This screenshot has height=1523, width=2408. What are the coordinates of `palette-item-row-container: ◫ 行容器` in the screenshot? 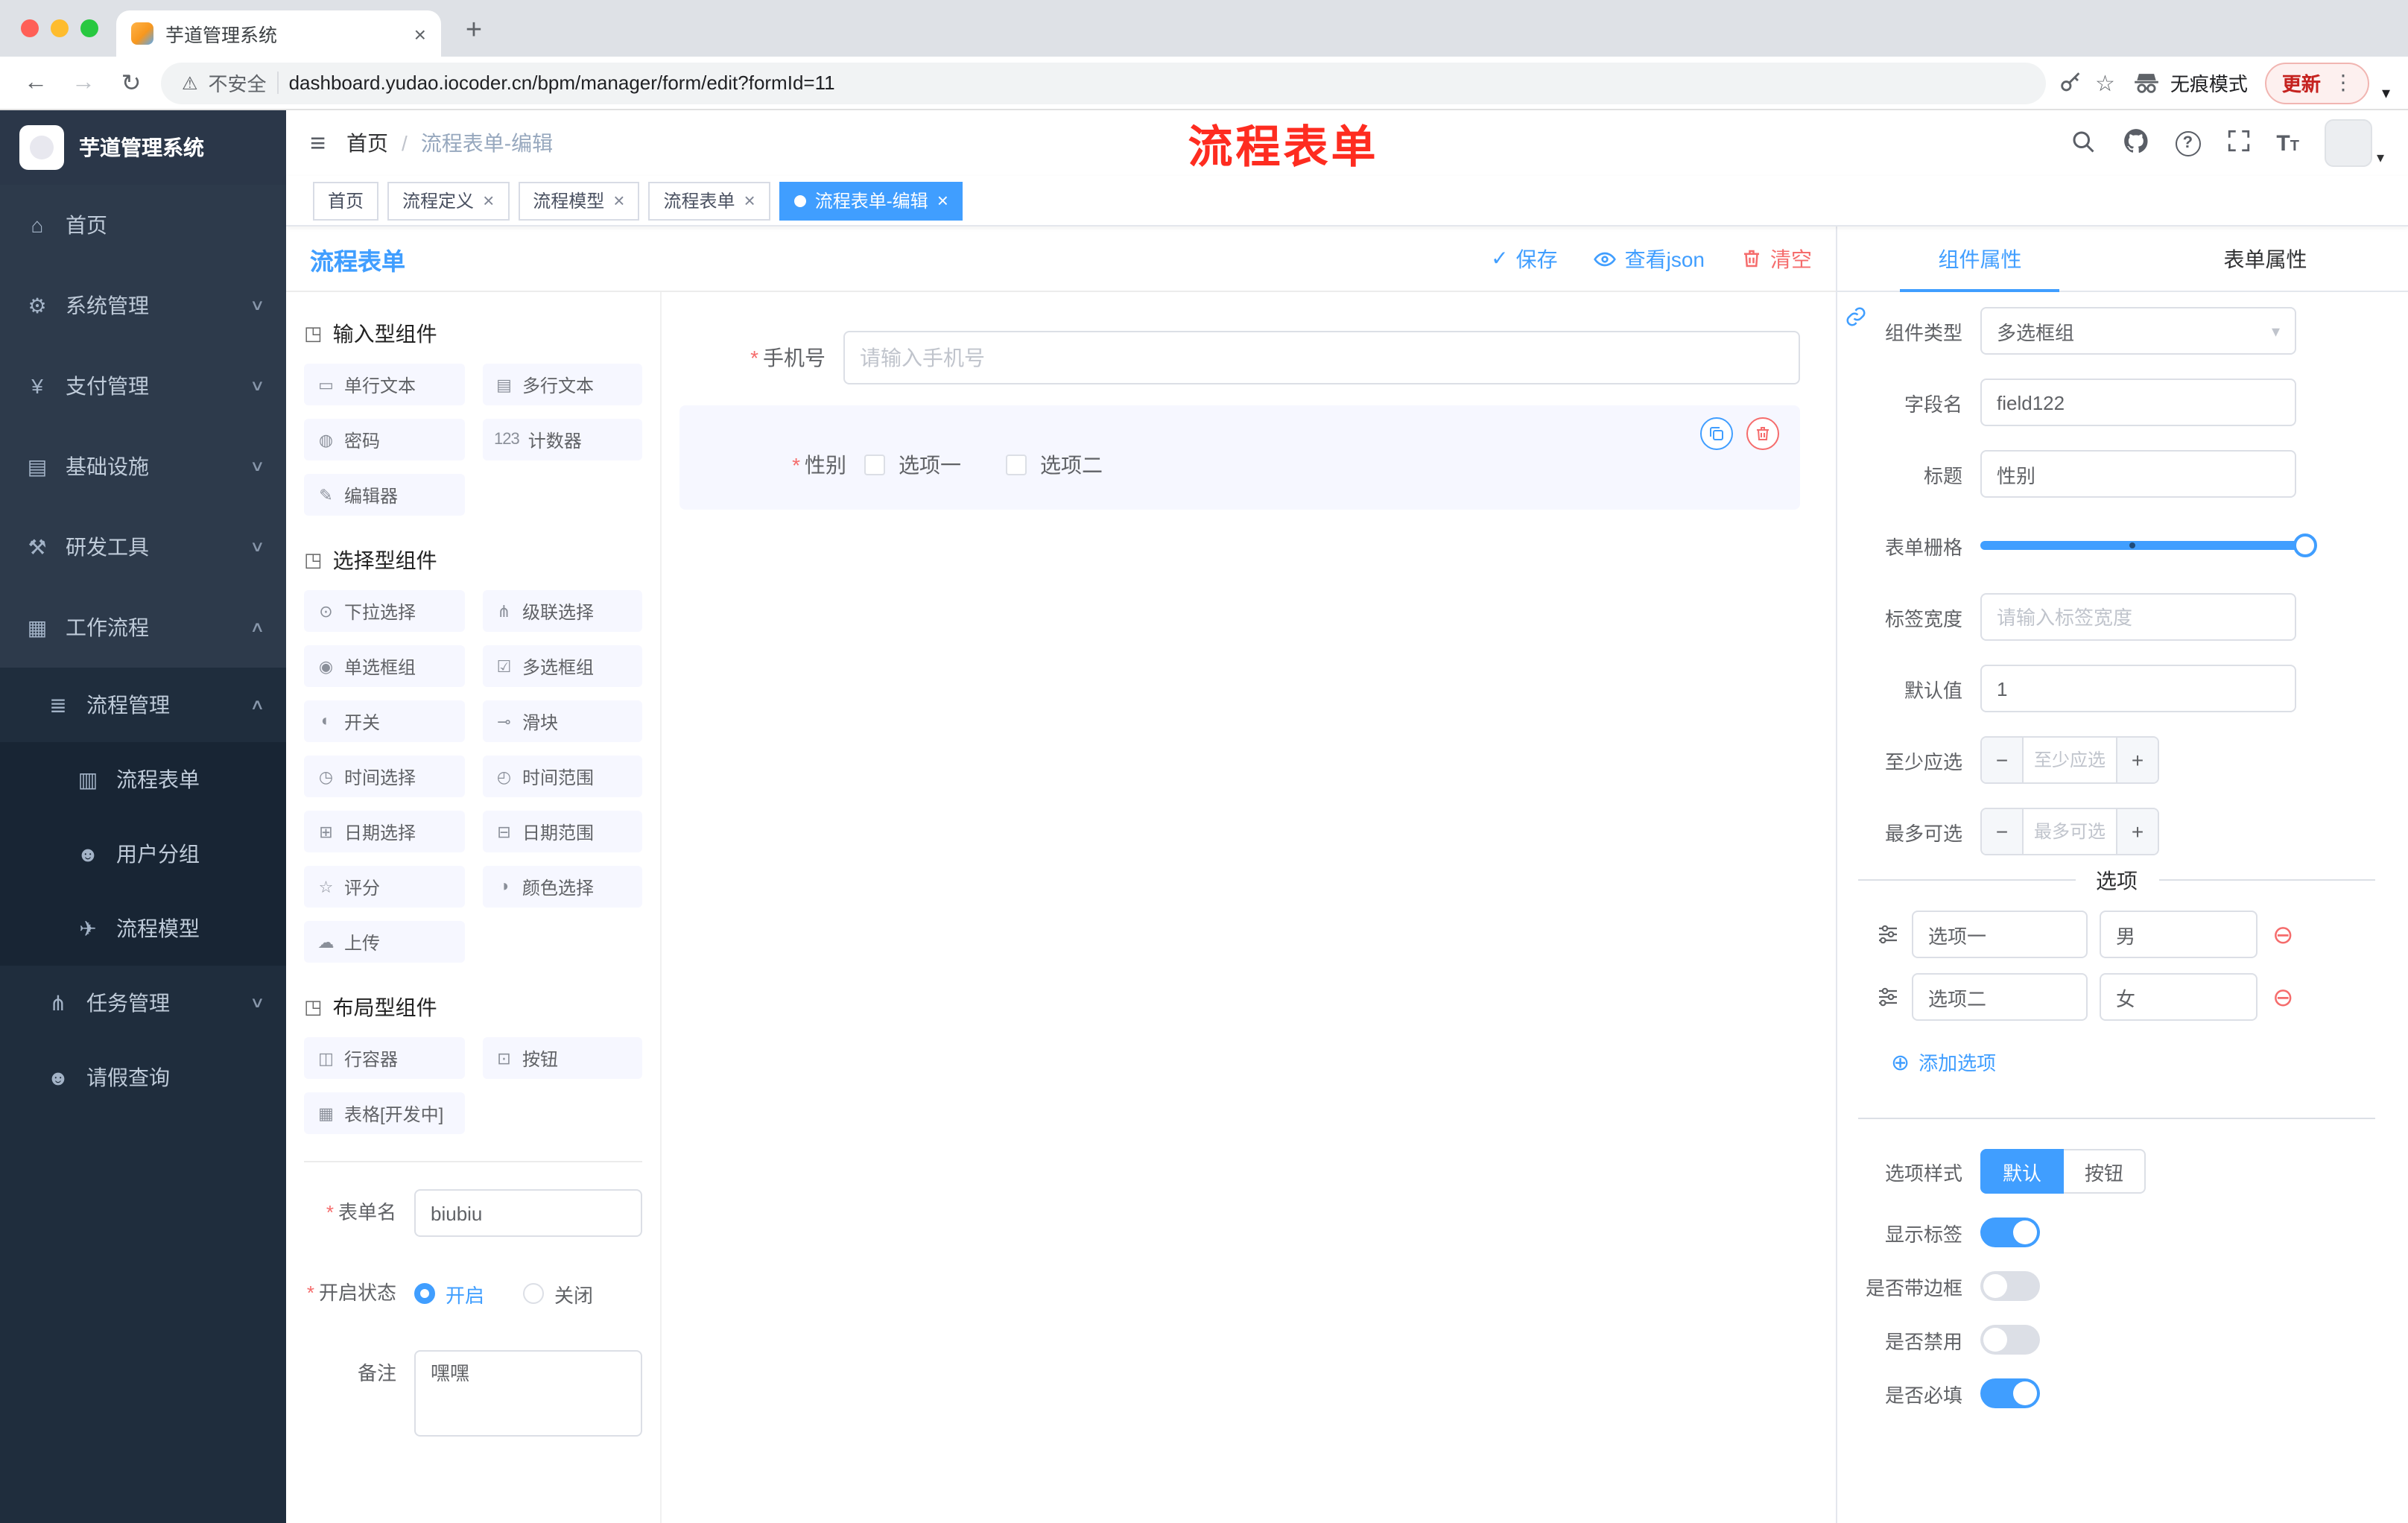 It's located at (384, 1058).